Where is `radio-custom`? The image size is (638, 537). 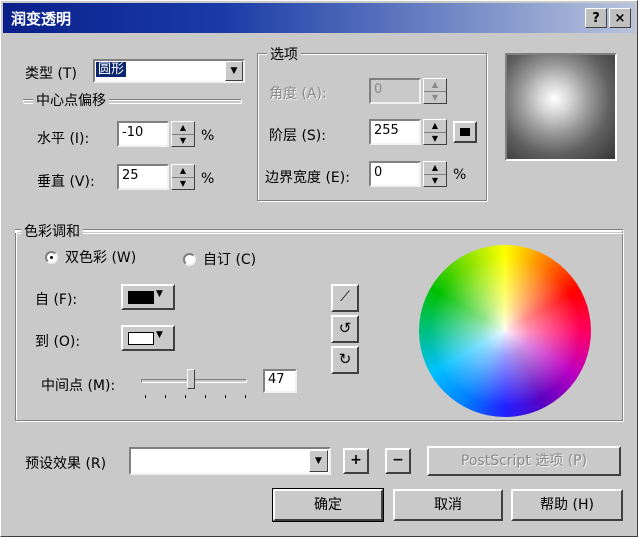 radio-custom is located at coordinates (189, 259).